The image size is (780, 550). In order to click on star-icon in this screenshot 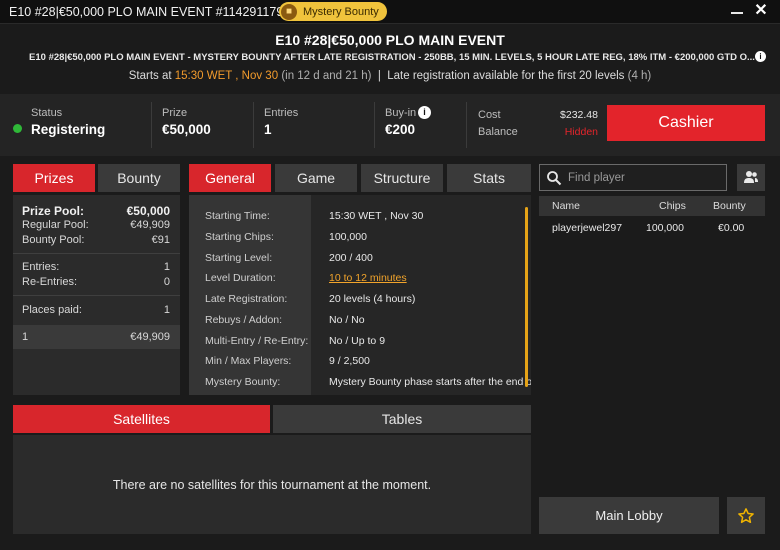, I will do `click(746, 515)`.